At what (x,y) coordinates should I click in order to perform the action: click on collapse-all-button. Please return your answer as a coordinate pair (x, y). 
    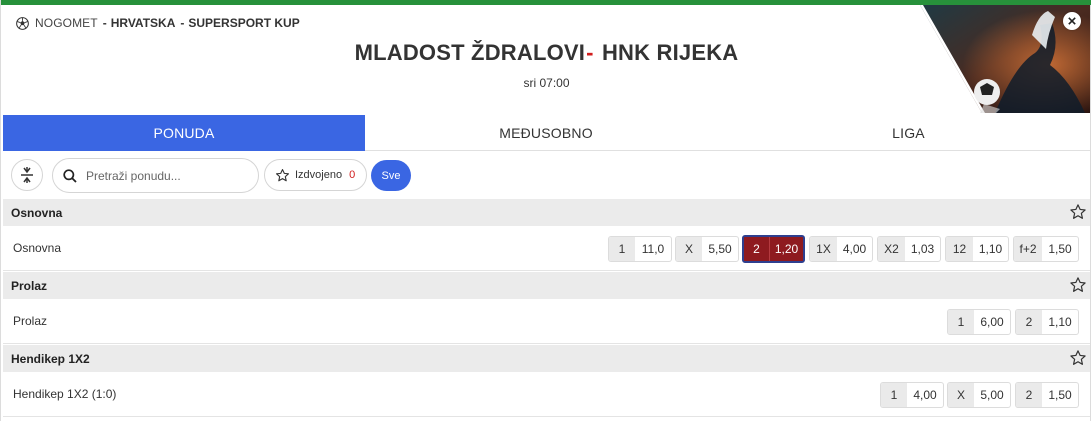
    Looking at the image, I should click on (27, 175).